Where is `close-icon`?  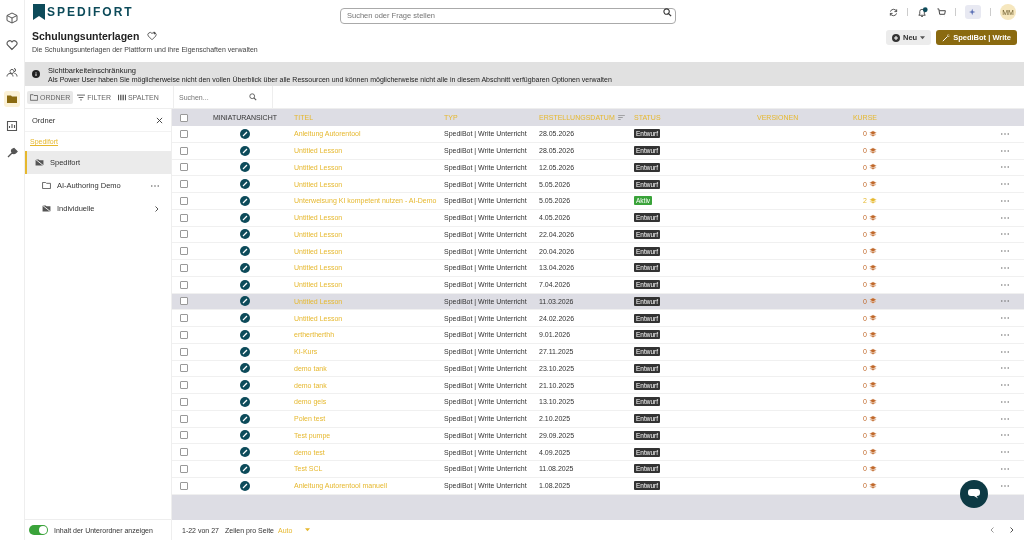 close-icon is located at coordinates (159, 120).